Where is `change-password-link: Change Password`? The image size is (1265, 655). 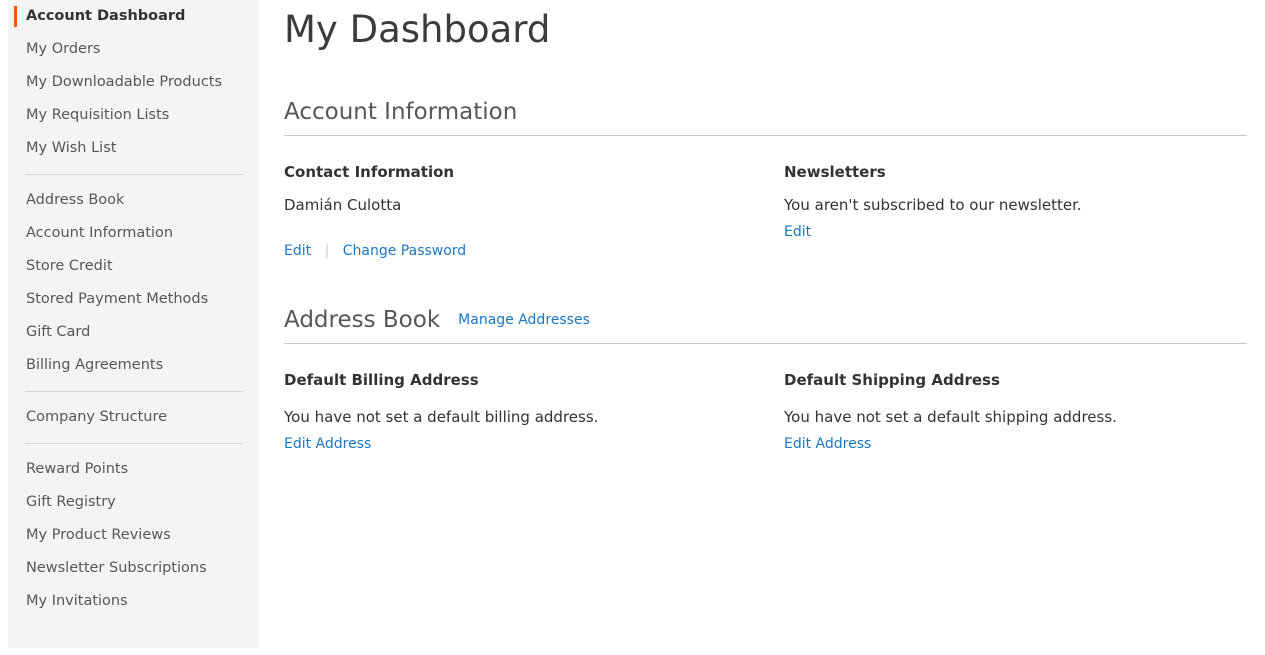 change-password-link: Change Password is located at coordinates (404, 251).